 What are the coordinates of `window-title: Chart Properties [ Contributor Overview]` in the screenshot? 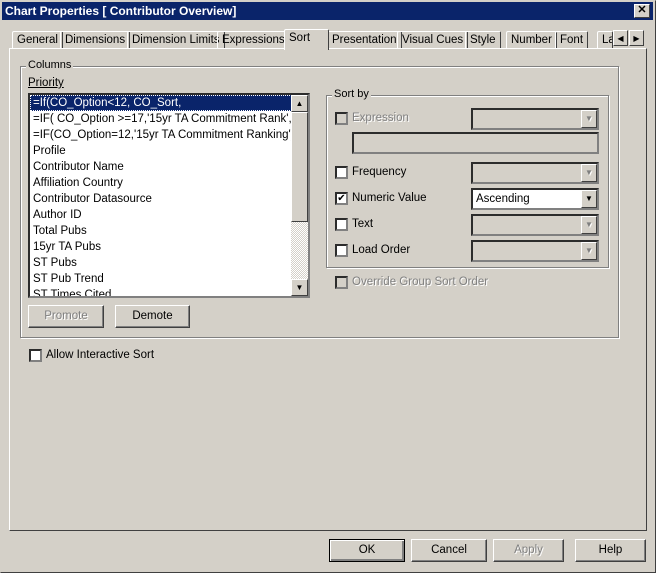 It's located at (121, 11).